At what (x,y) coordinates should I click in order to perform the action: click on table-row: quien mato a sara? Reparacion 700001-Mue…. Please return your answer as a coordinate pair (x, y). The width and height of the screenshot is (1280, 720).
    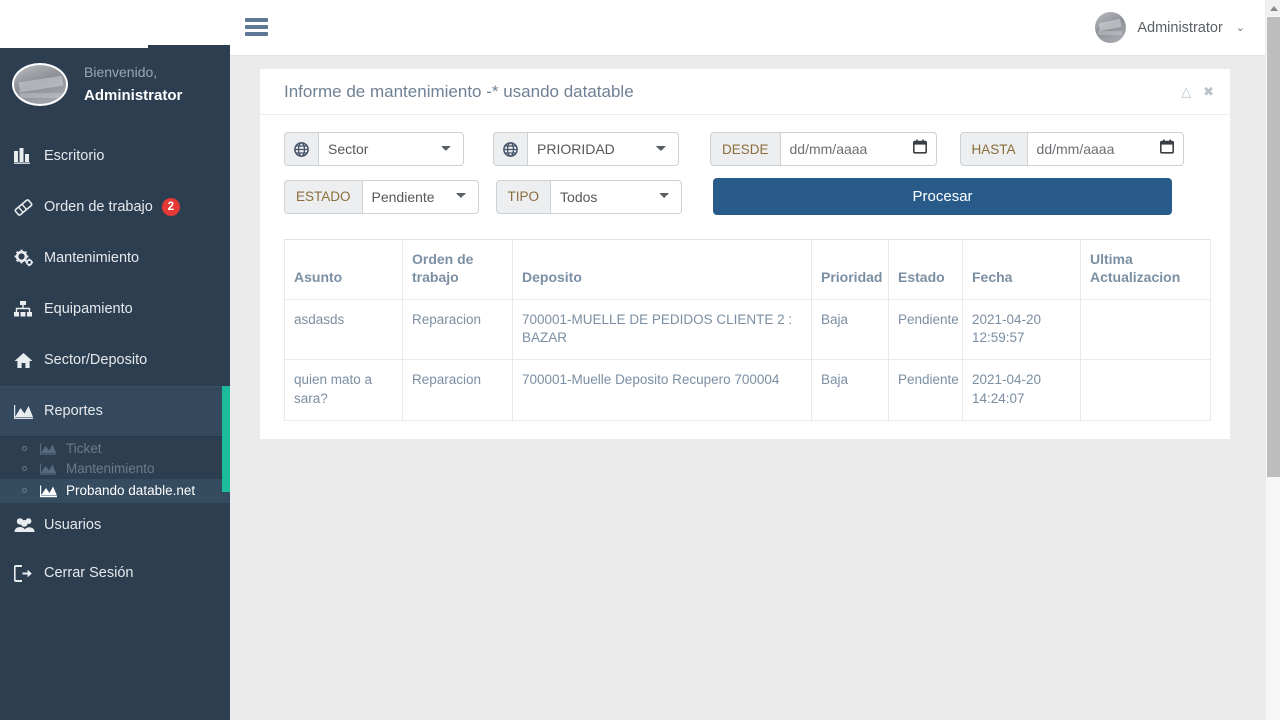
    Looking at the image, I should click on (747, 390).